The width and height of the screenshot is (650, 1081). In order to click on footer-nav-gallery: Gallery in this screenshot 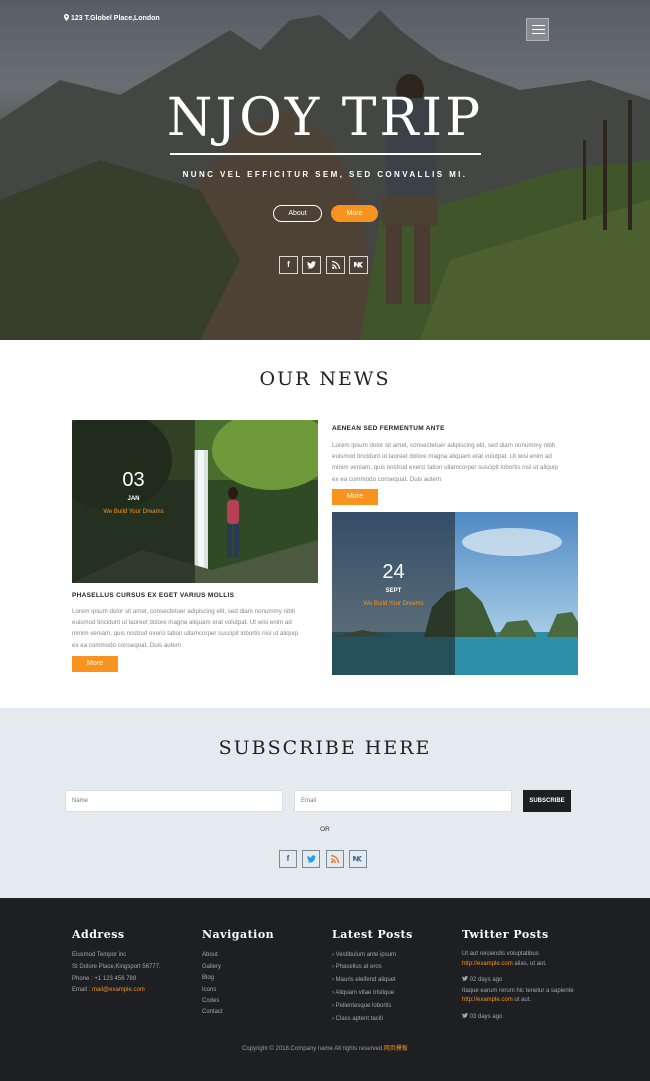, I will do `click(211, 967)`.